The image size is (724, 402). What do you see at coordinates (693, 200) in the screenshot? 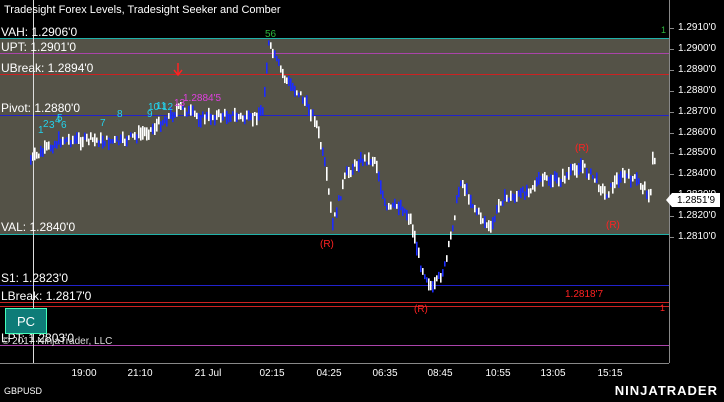
I see `last-price-tag: 1.2851'9` at bounding box center [693, 200].